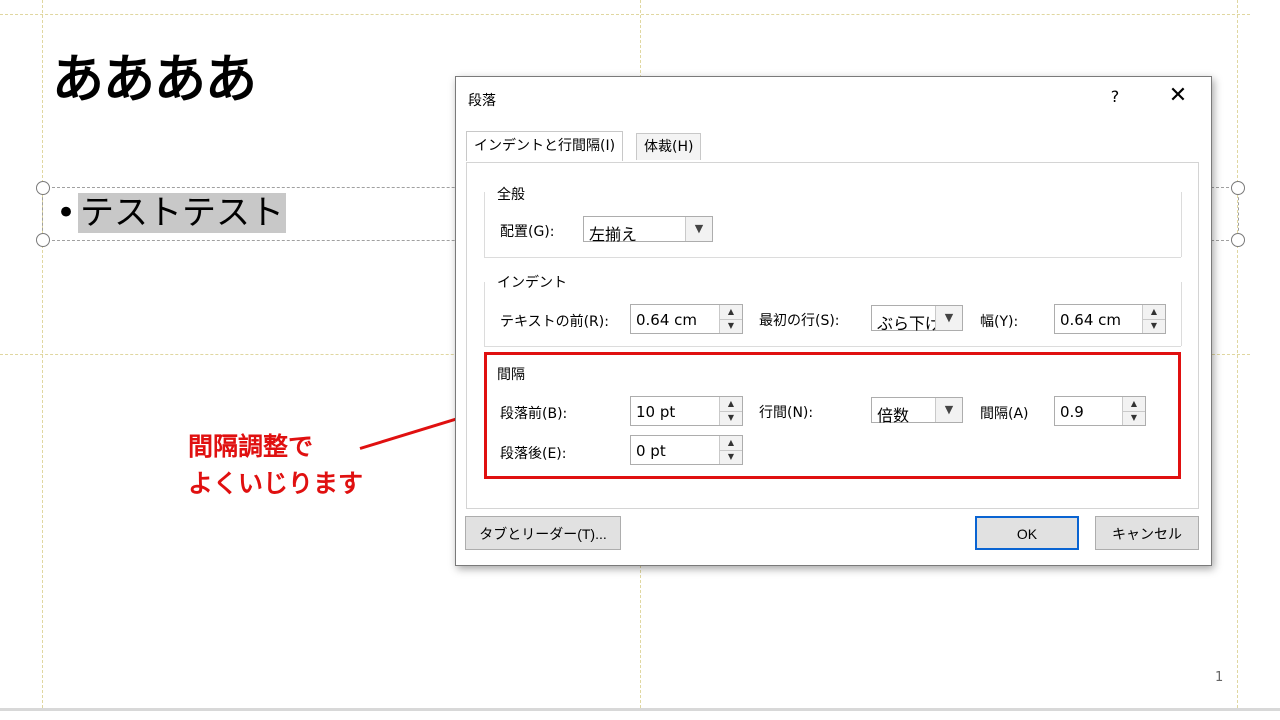 The height and width of the screenshot is (720, 1280). What do you see at coordinates (1115, 96) in the screenshot?
I see `help-button: ?` at bounding box center [1115, 96].